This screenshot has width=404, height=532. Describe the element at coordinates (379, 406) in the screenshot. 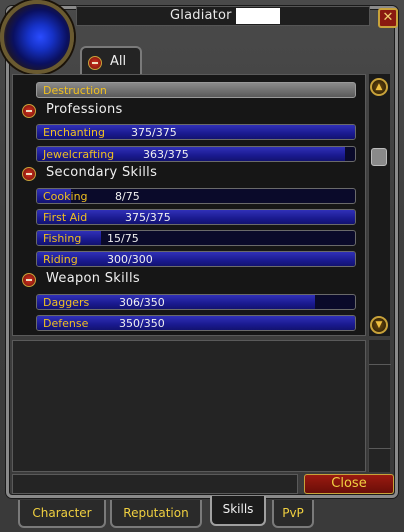

I see `description-scrollbar` at that location.